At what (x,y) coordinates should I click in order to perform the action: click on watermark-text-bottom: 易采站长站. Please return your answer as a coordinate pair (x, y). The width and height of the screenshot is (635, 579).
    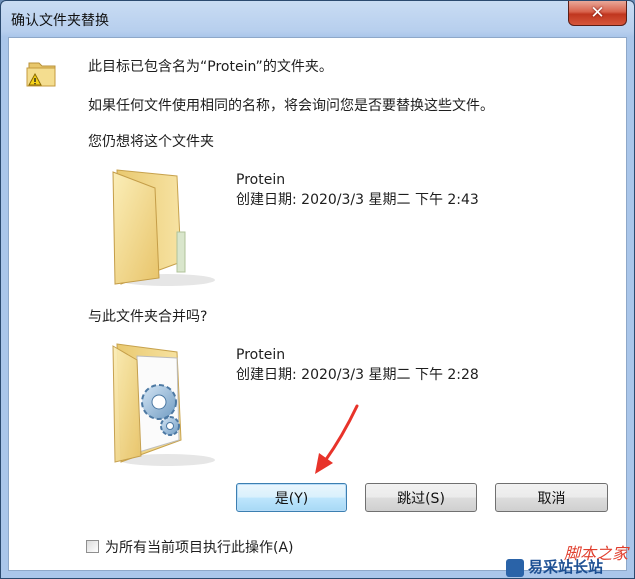
    Looking at the image, I should click on (566, 567).